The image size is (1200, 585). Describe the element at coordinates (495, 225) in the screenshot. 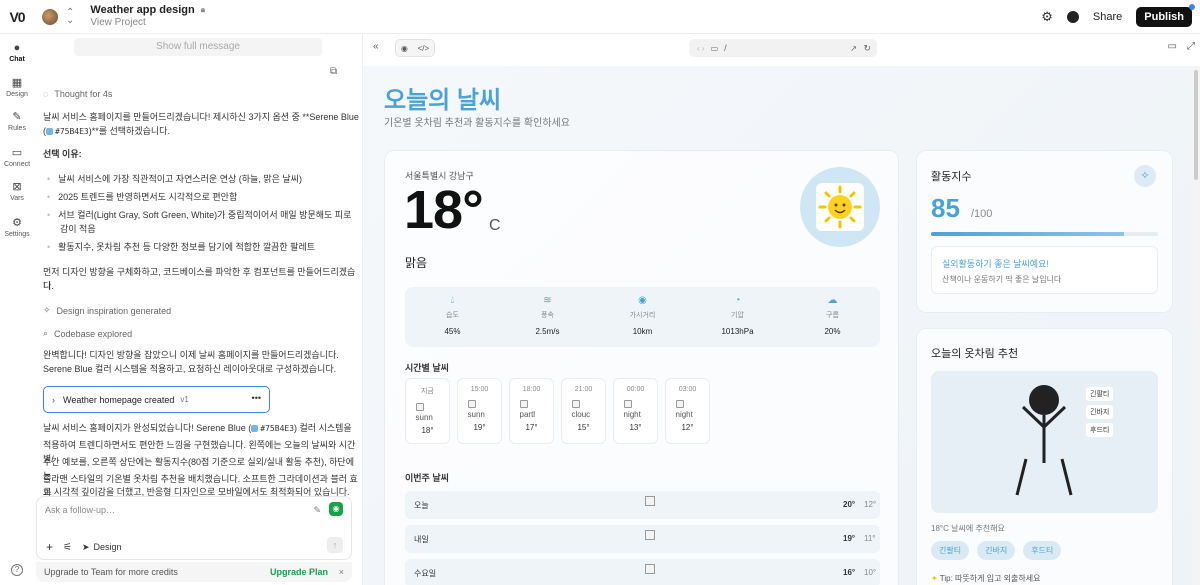

I see `temp-unit: C` at that location.